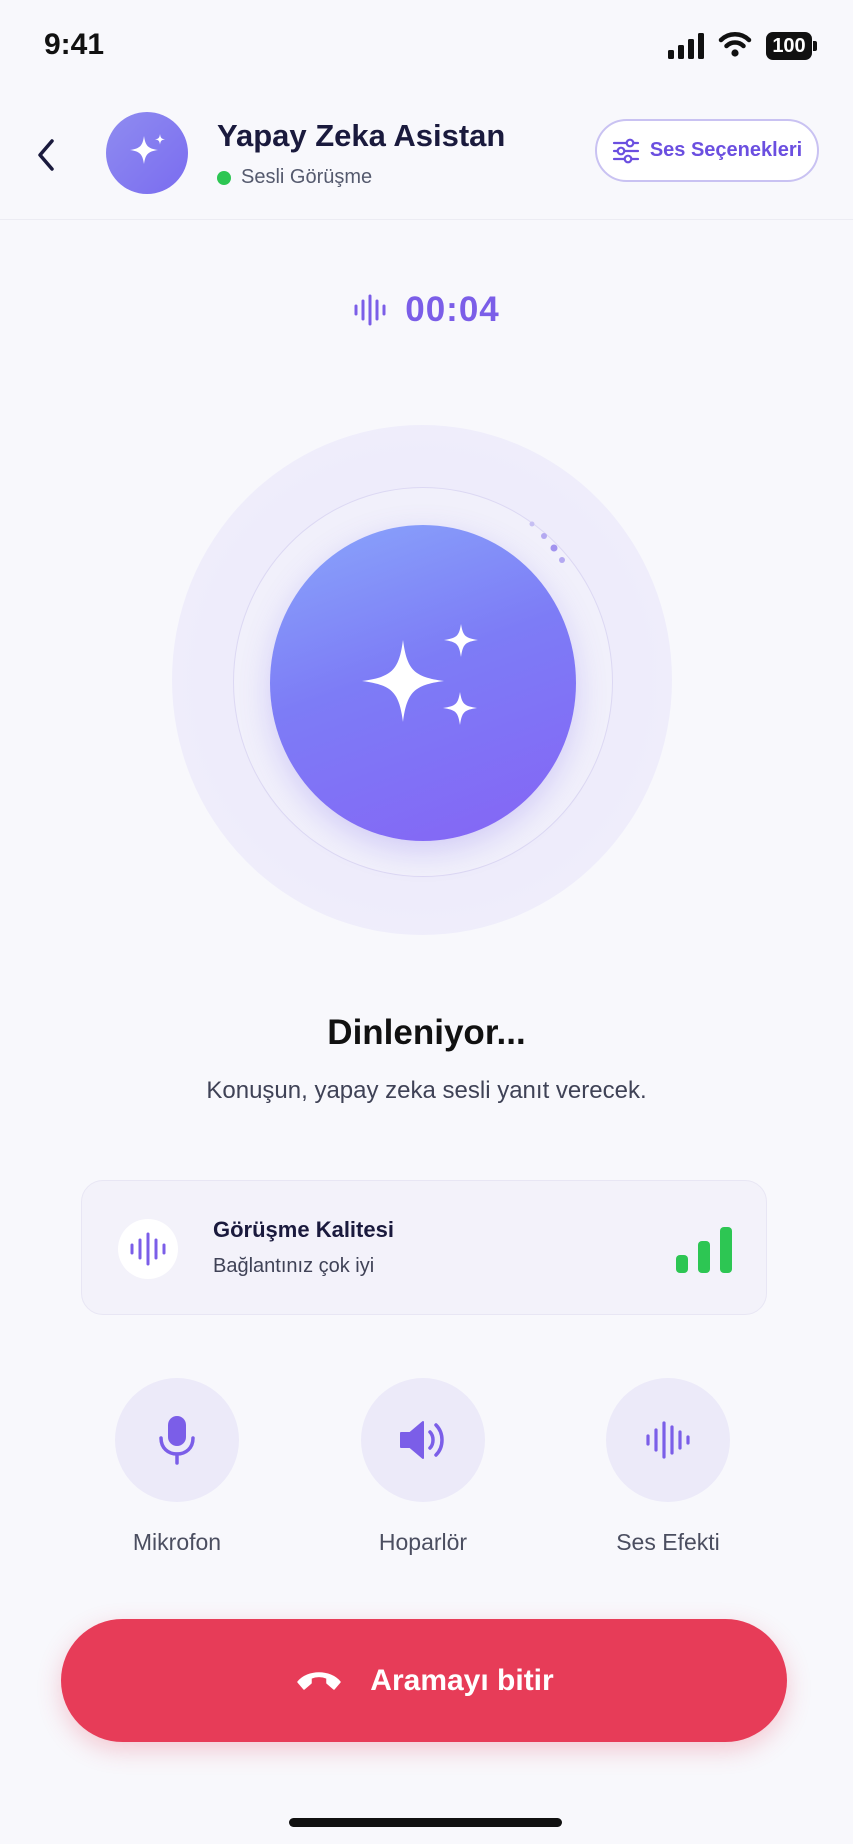  What do you see at coordinates (686, 46) in the screenshot?
I see `cellular-signal-icon` at bounding box center [686, 46].